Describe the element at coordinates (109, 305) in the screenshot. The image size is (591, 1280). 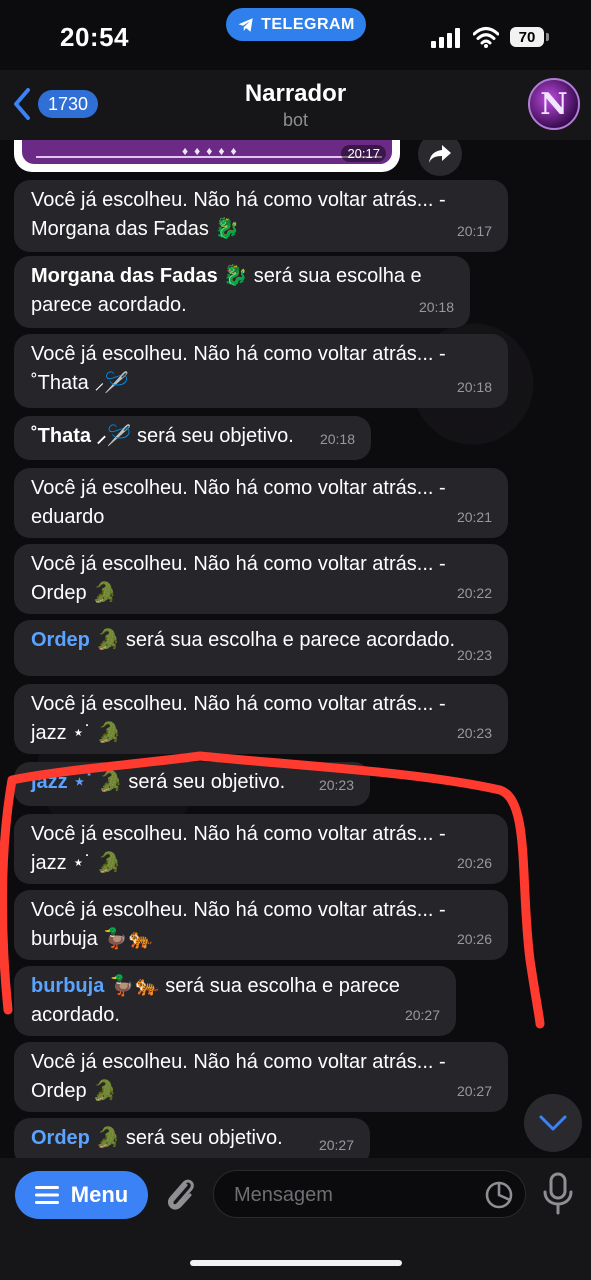
I see `message-text: parece acordado.` at that location.